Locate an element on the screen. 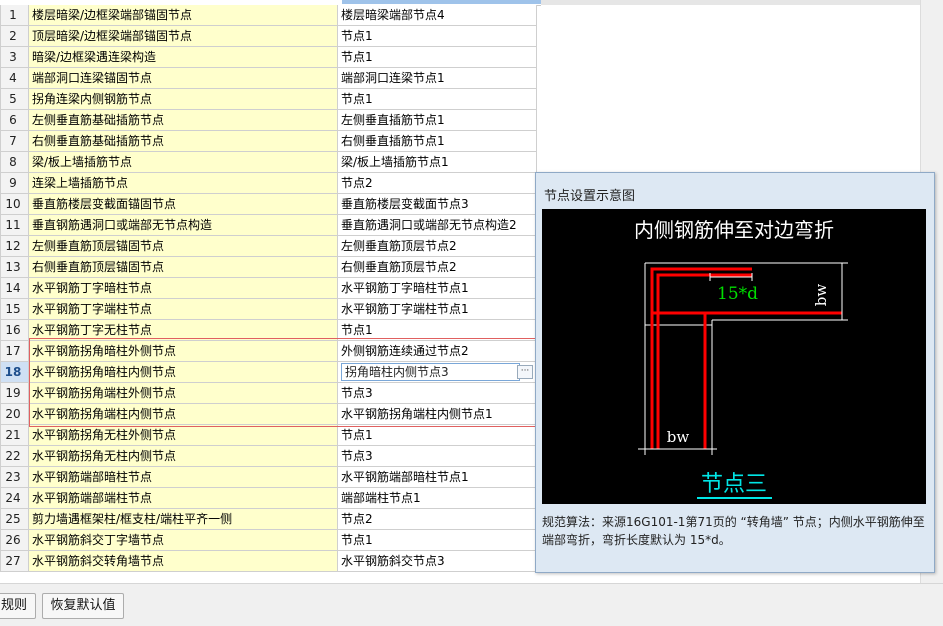 This screenshot has width=943, height=626. setting-name-cell: 连梁上墙插筋节点 is located at coordinates (183, 183).